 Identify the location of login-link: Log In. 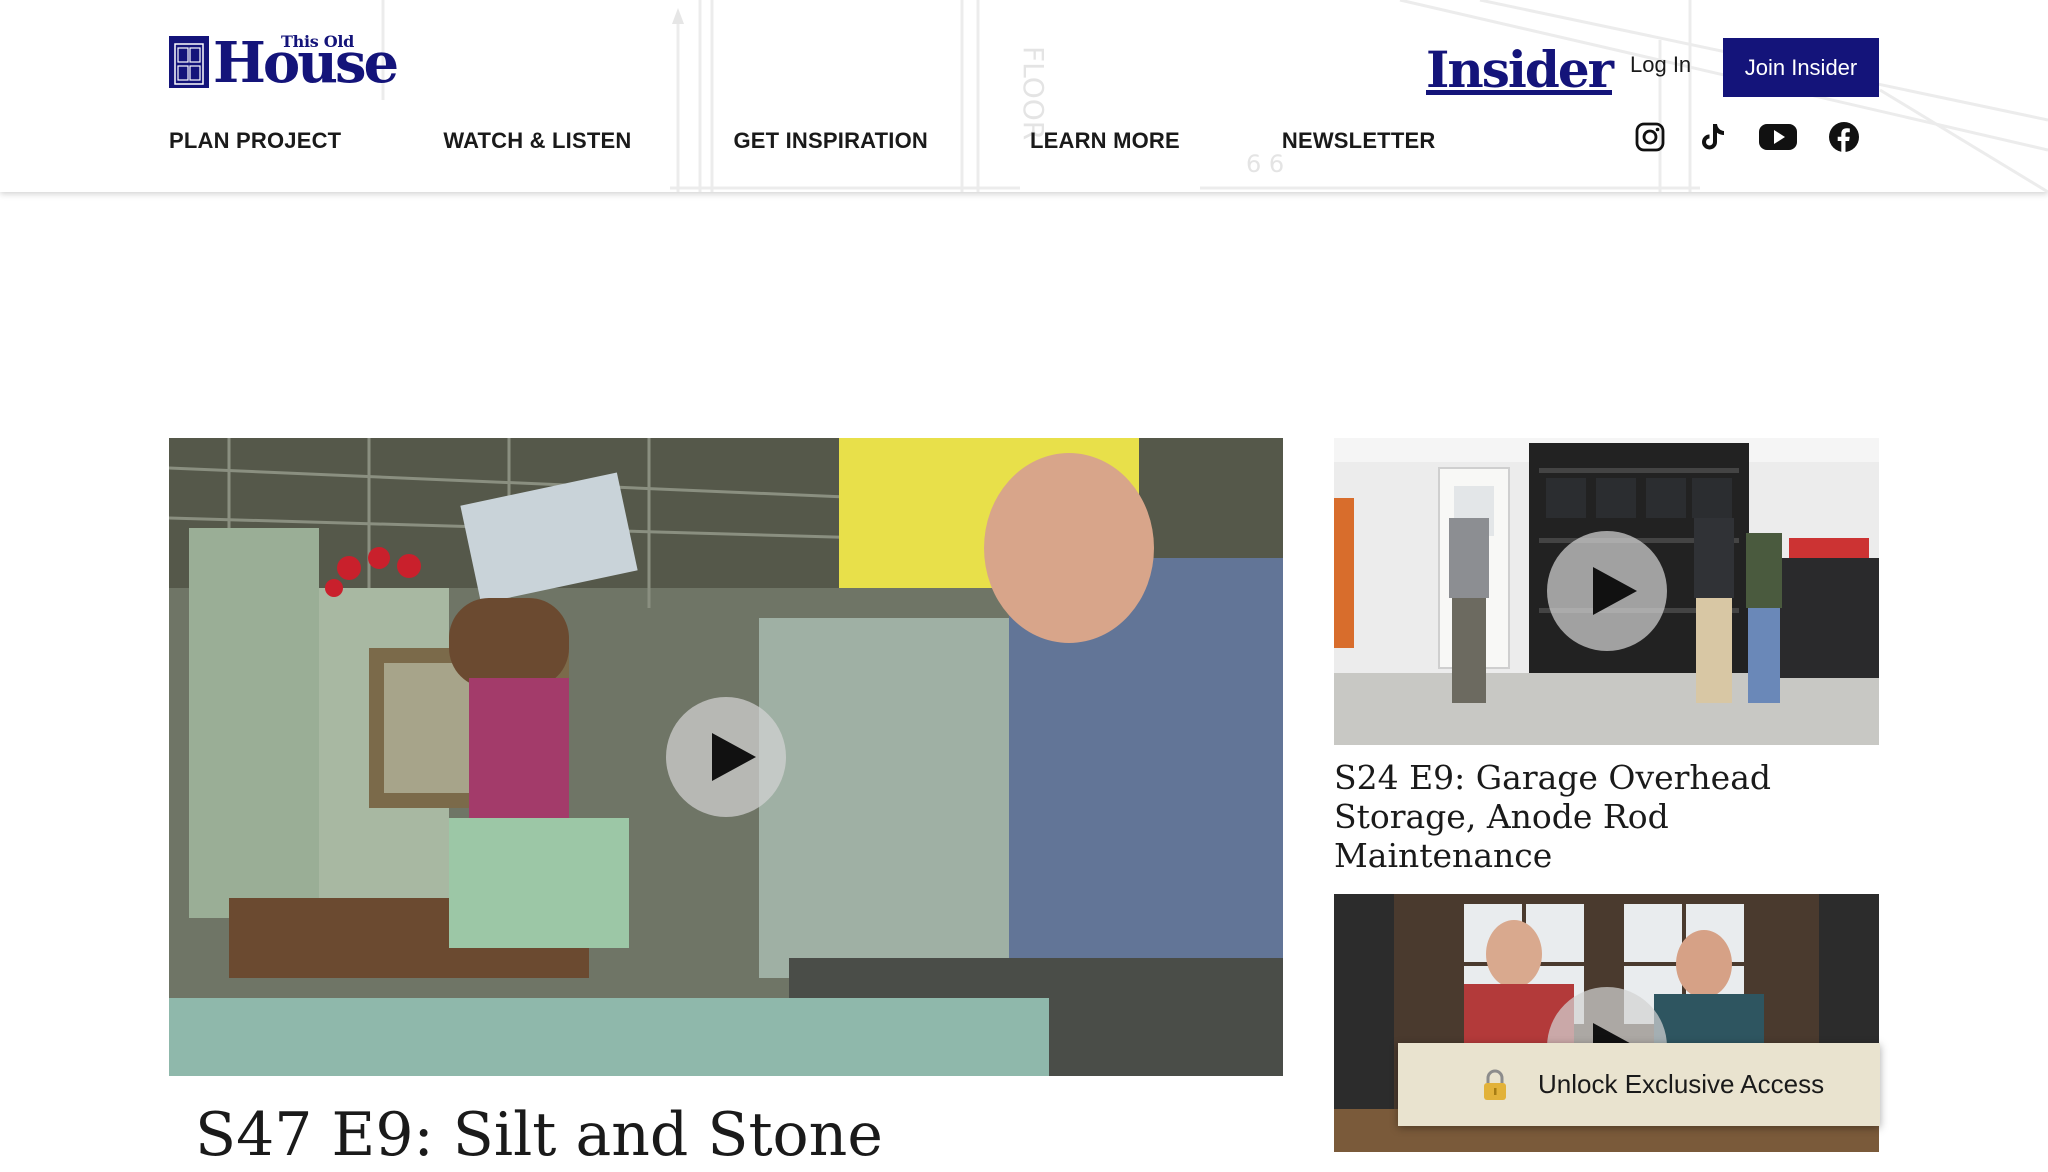
(1660, 65).